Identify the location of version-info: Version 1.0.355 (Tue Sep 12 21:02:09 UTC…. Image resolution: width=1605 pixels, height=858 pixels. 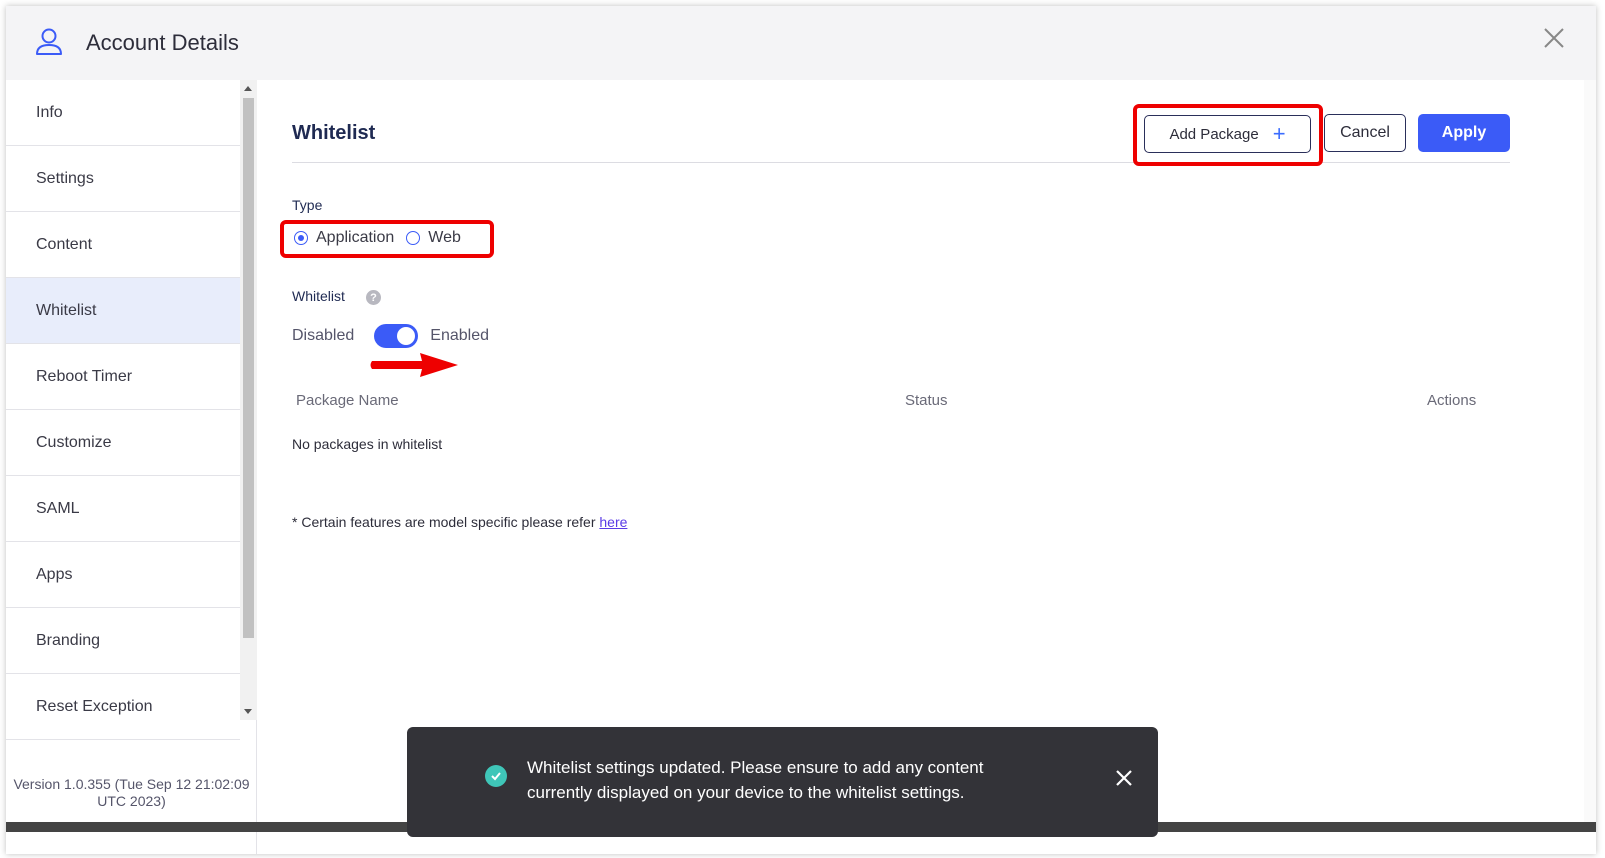
(131, 792).